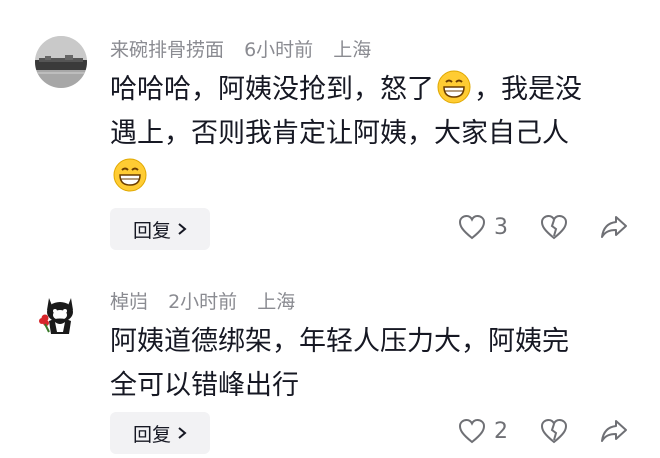  What do you see at coordinates (203, 302) in the screenshot?
I see `comment-time: 2小时前` at bounding box center [203, 302].